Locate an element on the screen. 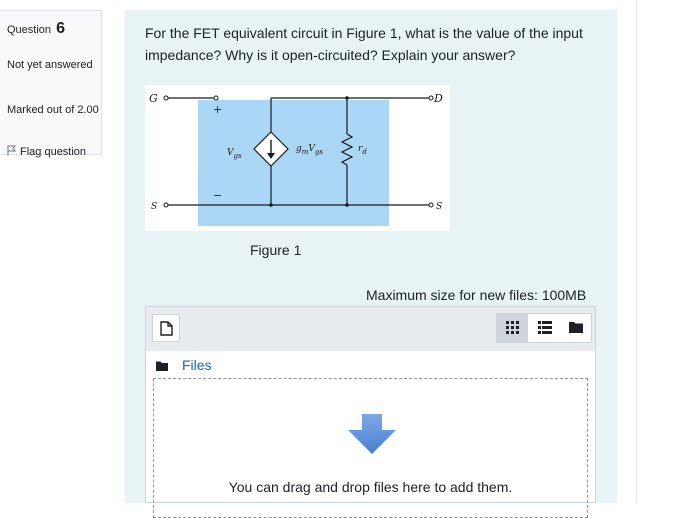 Image resolution: width=692 pixels, height=518 pixels. list-view-button is located at coordinates (544, 328).